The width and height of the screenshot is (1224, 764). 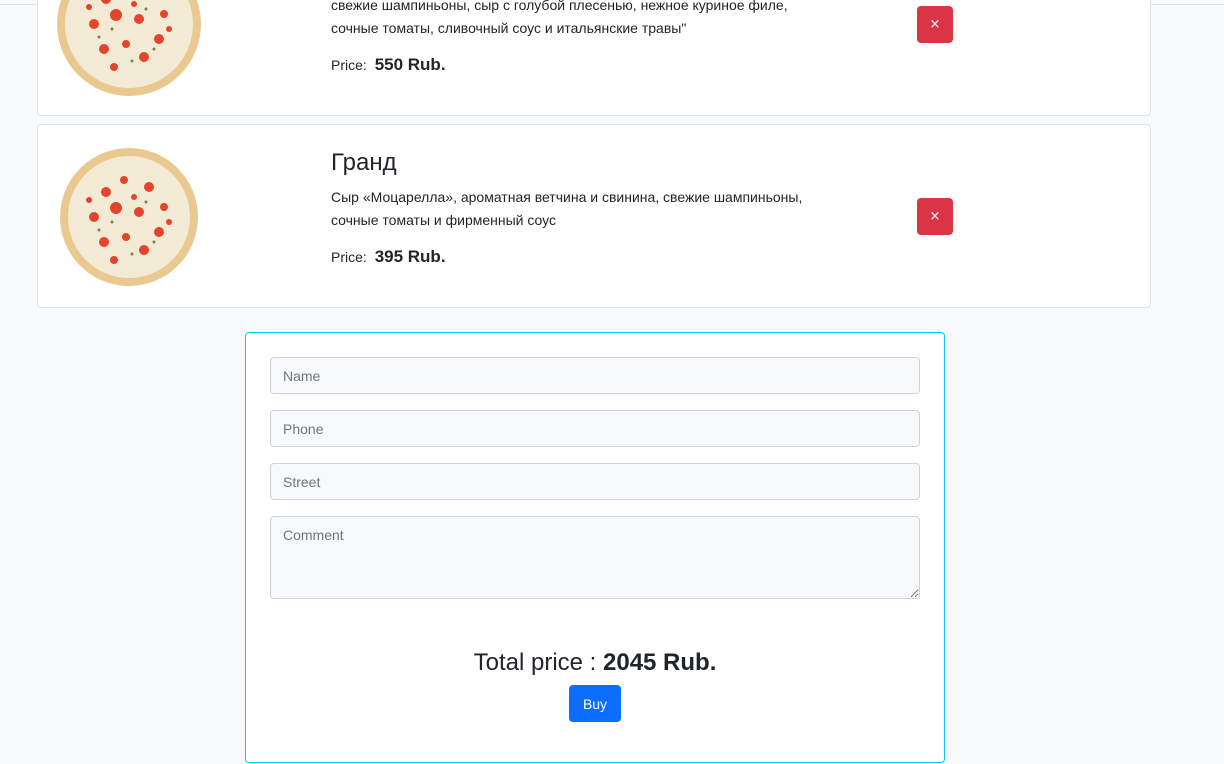 I want to click on total-price: Total price : 2045 Rub., so click(x=595, y=663).